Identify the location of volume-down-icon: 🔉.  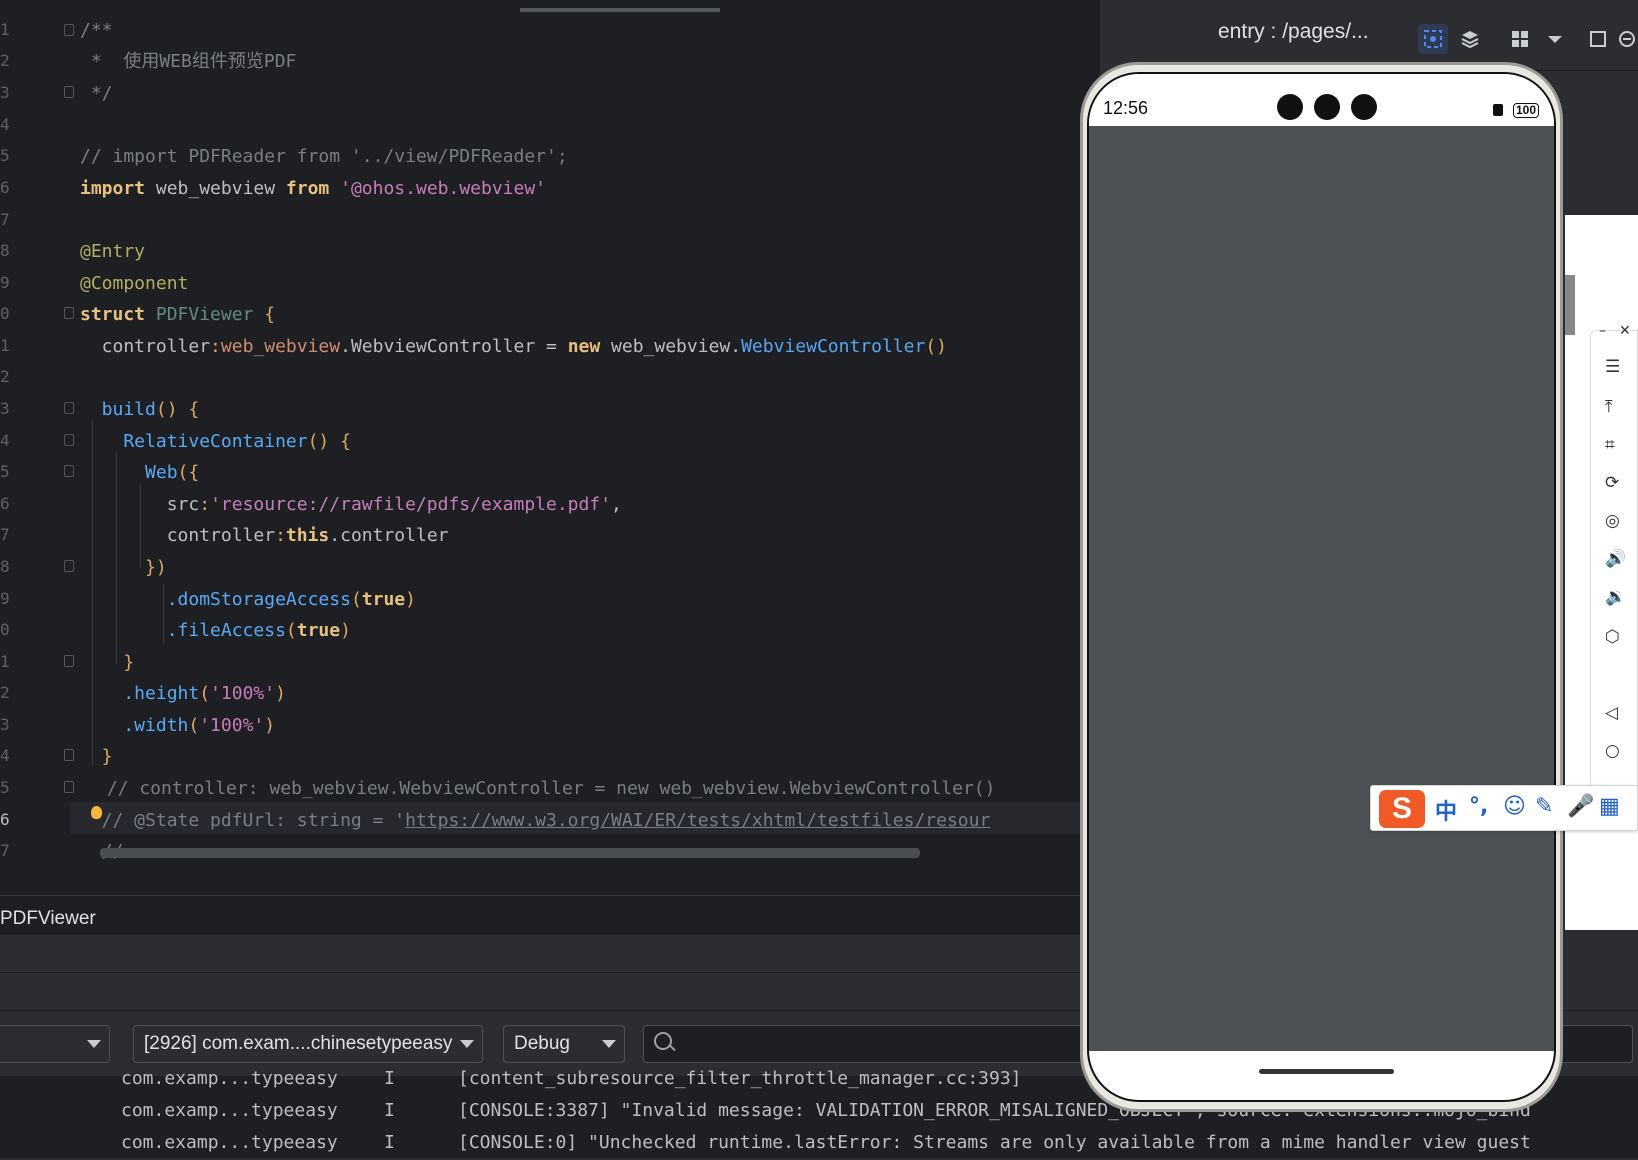
(1615, 597).